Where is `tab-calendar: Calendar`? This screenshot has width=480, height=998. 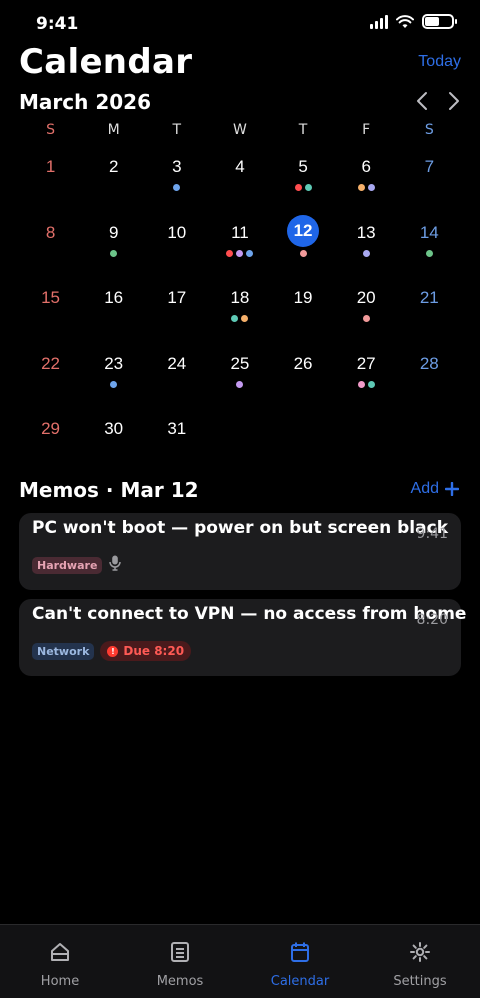
tab-calendar: Calendar is located at coordinates (300, 961).